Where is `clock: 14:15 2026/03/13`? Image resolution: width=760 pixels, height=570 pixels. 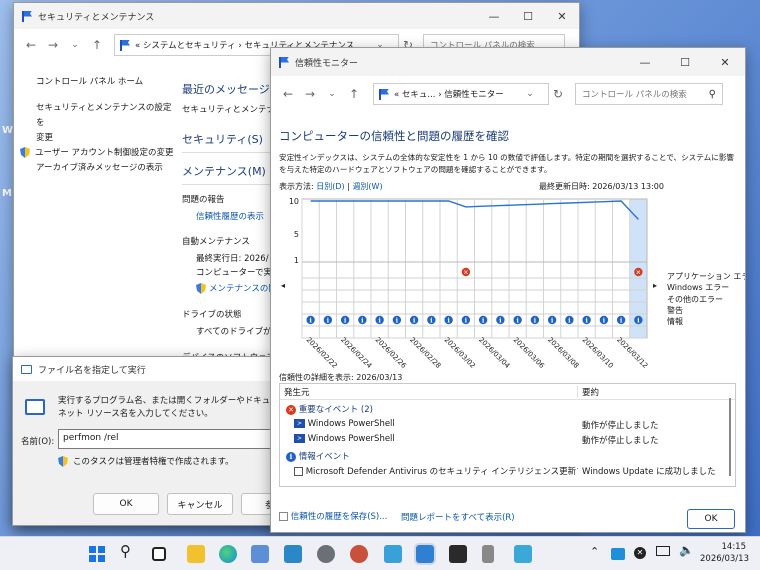
clock: 14:15 2026/03/13 is located at coordinates (724, 553).